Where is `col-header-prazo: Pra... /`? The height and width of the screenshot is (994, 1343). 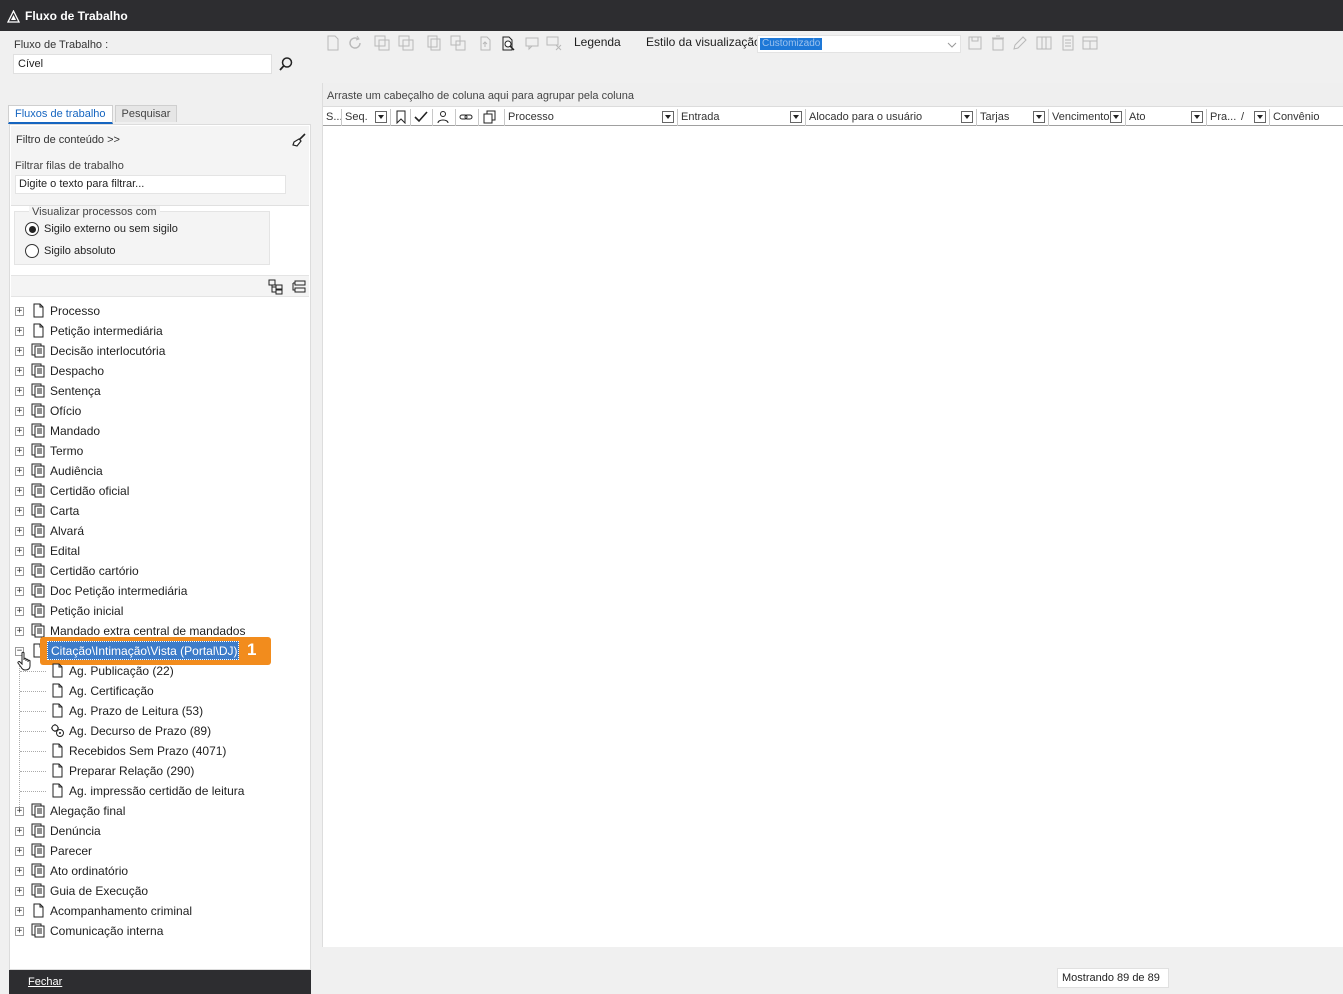
col-header-prazo: Pra... / is located at coordinates (1238, 117).